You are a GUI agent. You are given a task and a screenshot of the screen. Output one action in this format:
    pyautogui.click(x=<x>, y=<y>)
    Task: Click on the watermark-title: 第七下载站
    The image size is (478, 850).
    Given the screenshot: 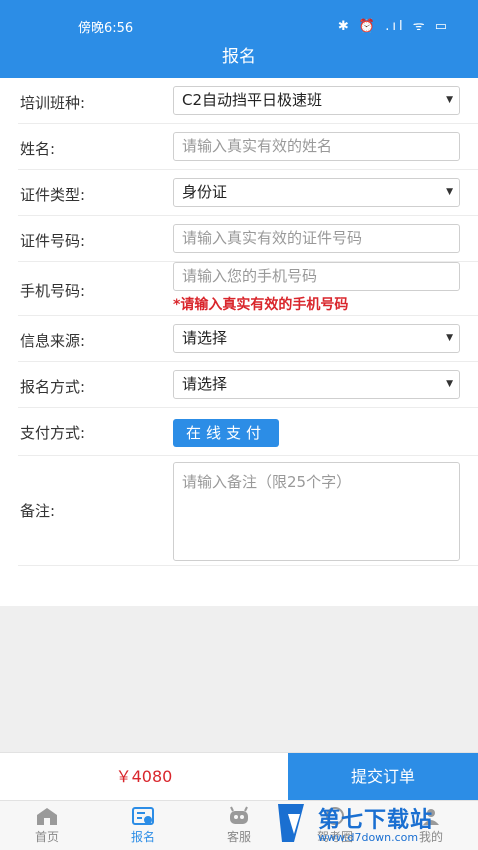 What is the action you would take?
    pyautogui.click(x=376, y=820)
    